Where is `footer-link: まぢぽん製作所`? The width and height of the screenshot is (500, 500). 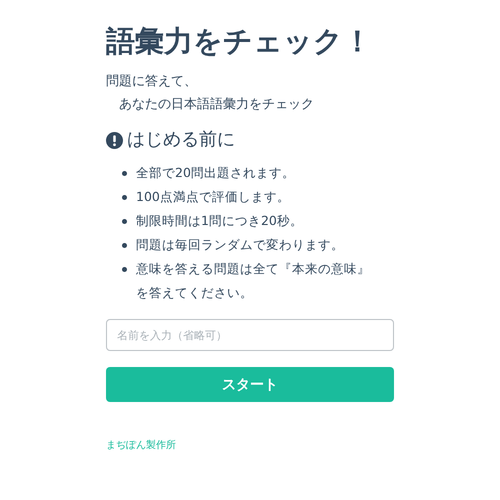 footer-link: まぢぽん製作所 is located at coordinates (250, 445).